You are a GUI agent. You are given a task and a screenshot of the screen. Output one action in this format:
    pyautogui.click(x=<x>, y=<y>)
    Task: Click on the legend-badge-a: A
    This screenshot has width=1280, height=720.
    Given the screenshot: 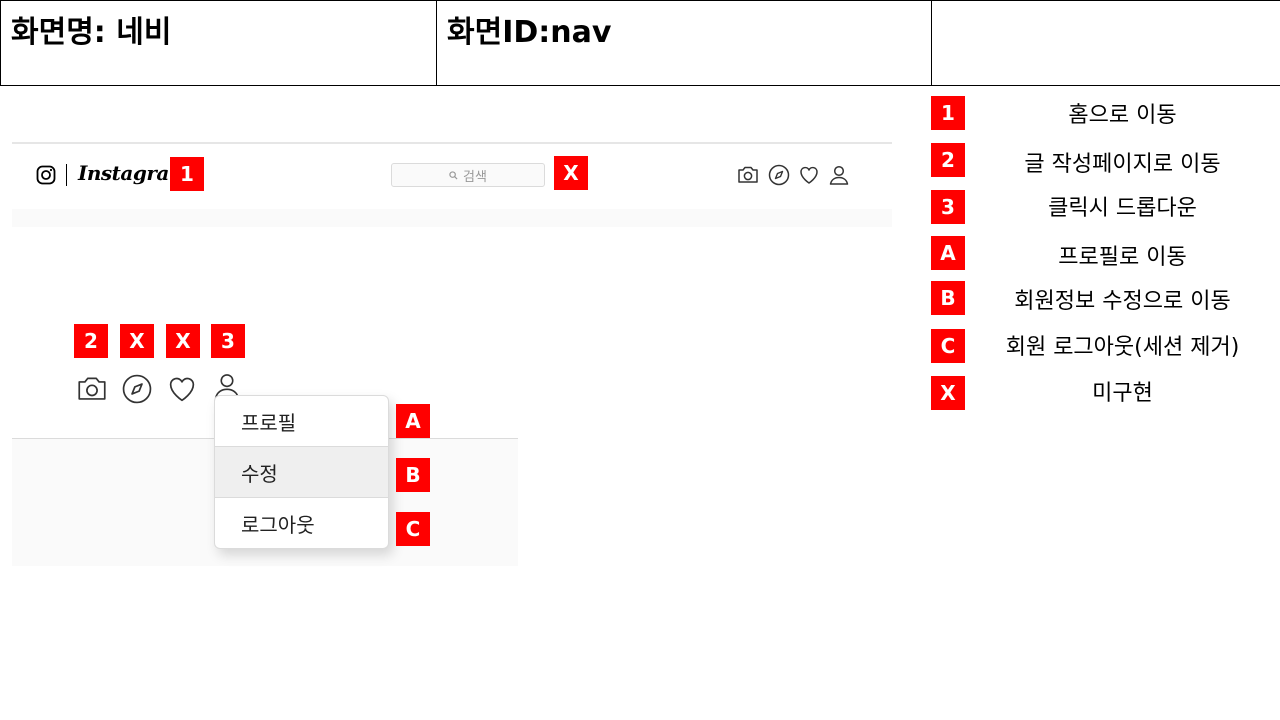 What is the action you would take?
    pyautogui.click(x=948, y=253)
    